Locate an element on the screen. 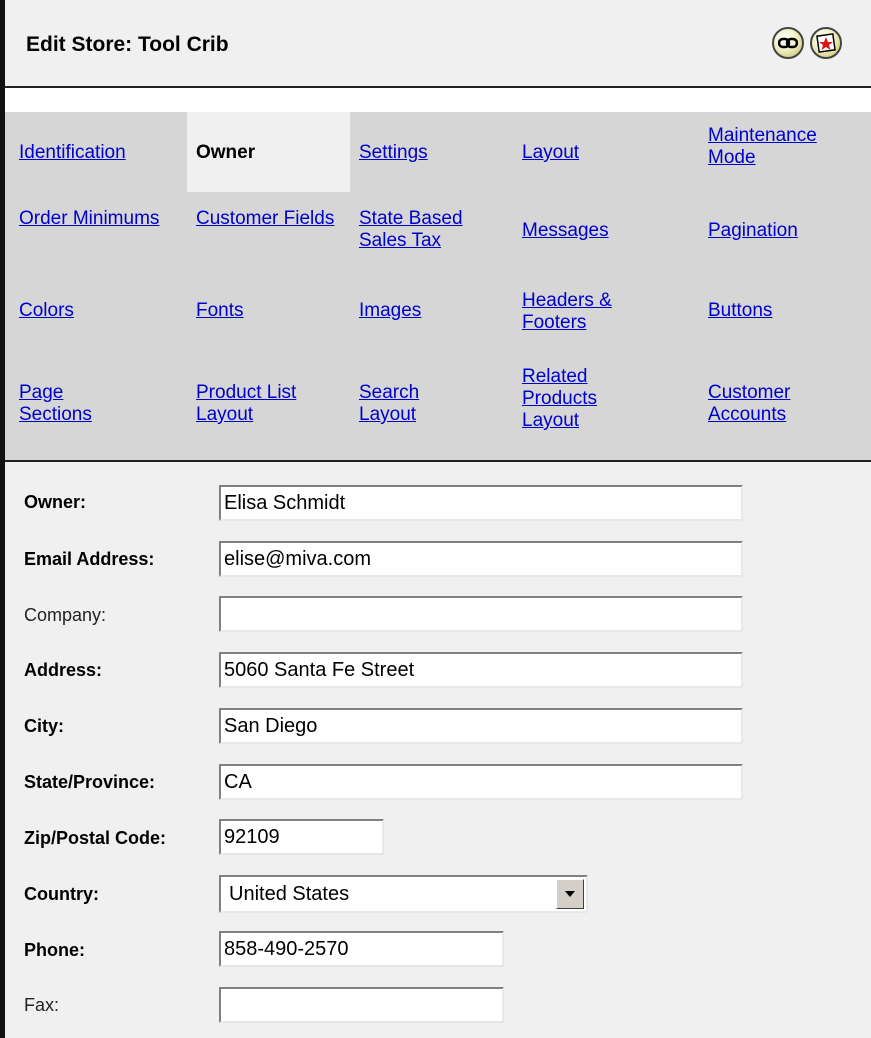  email-field is located at coordinates (481, 559).